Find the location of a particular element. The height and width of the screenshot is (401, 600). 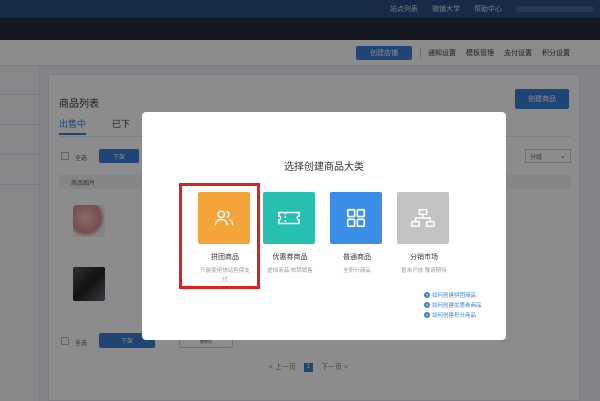

help-links: ? 如何创建拼团商品 ? 如何创建优惠券商品 ? 如何创建积分商品 is located at coordinates (453, 305).